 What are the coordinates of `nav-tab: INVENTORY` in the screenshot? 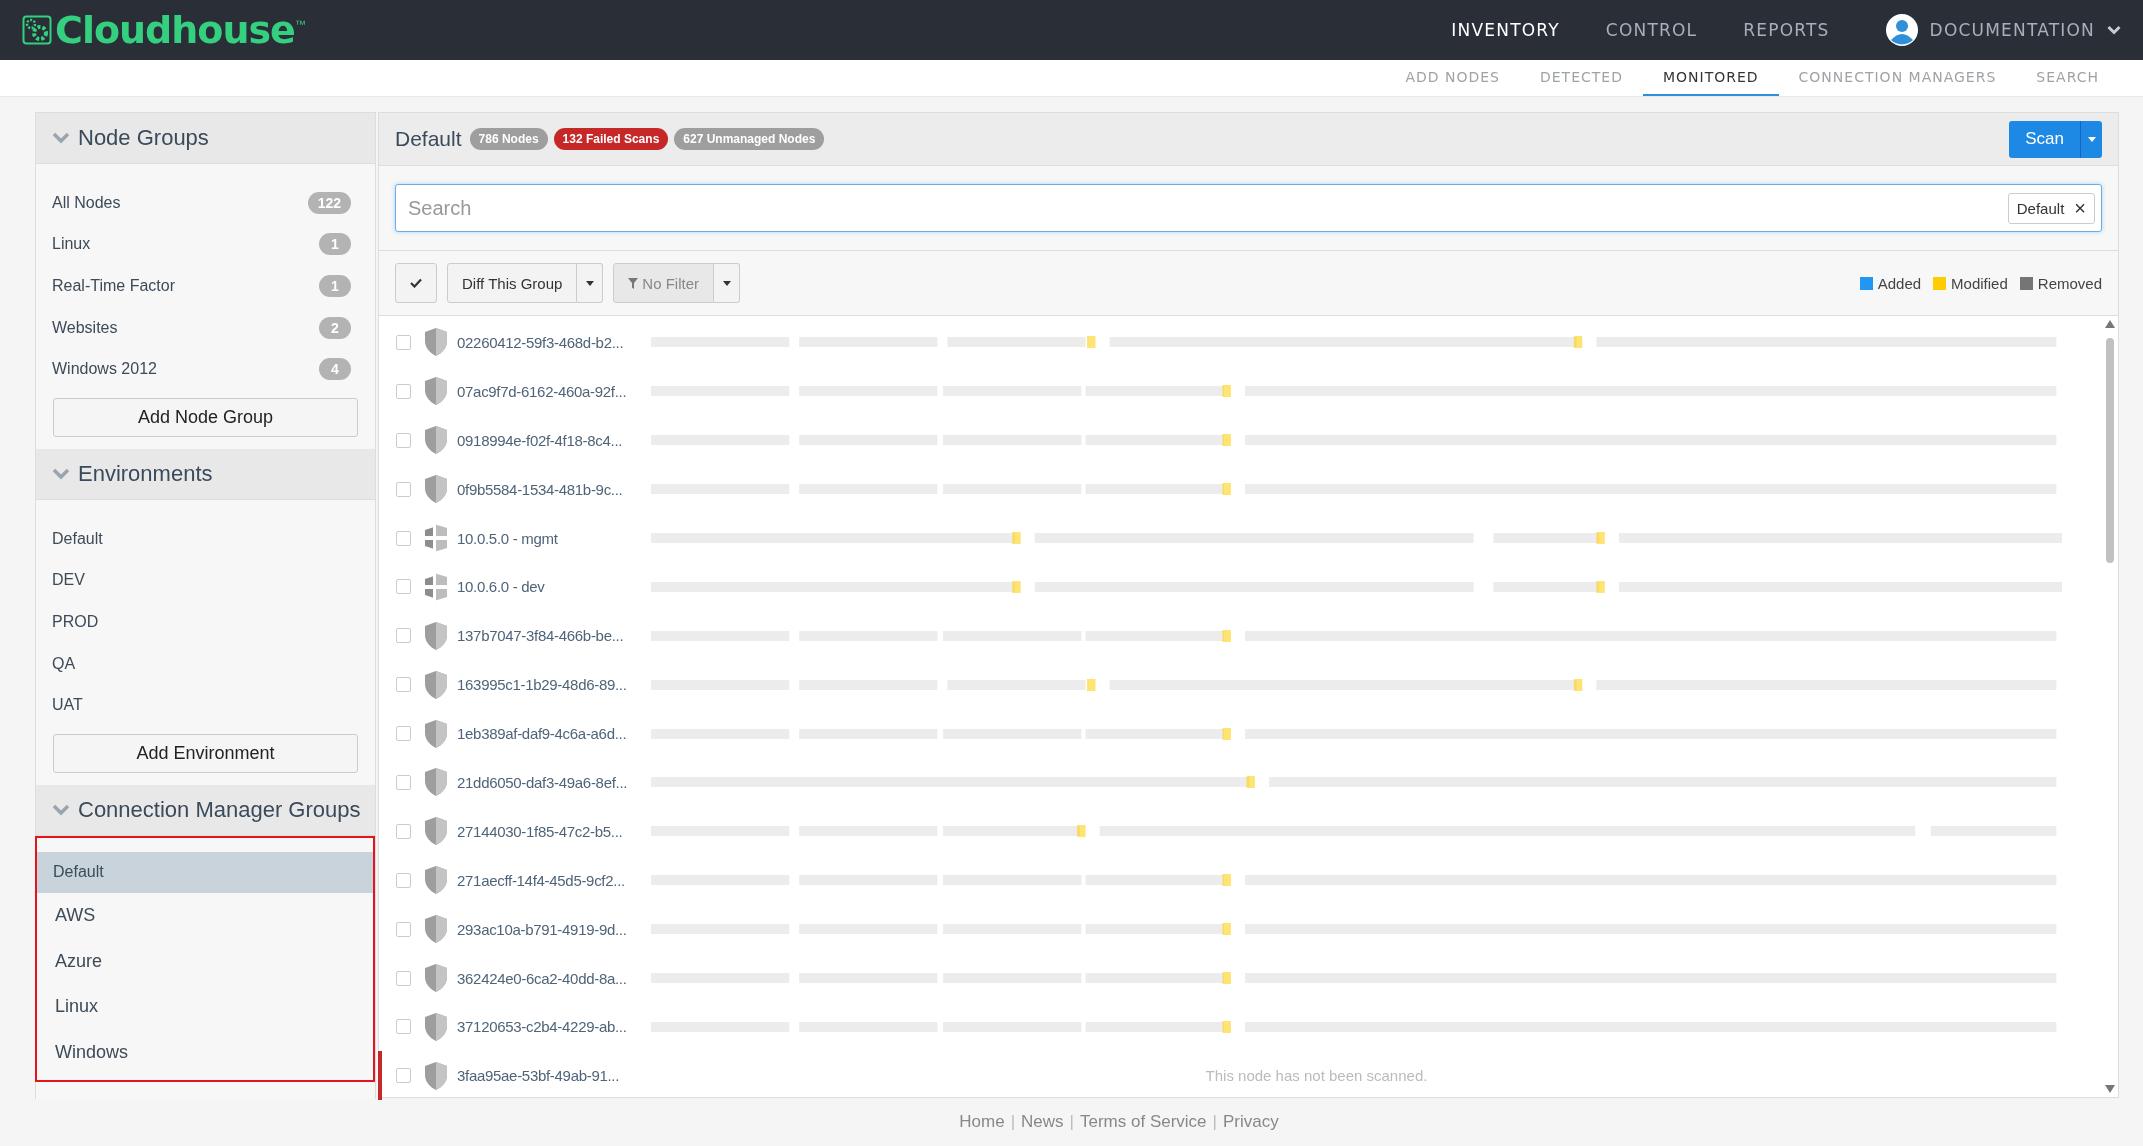 It's located at (1505, 30).